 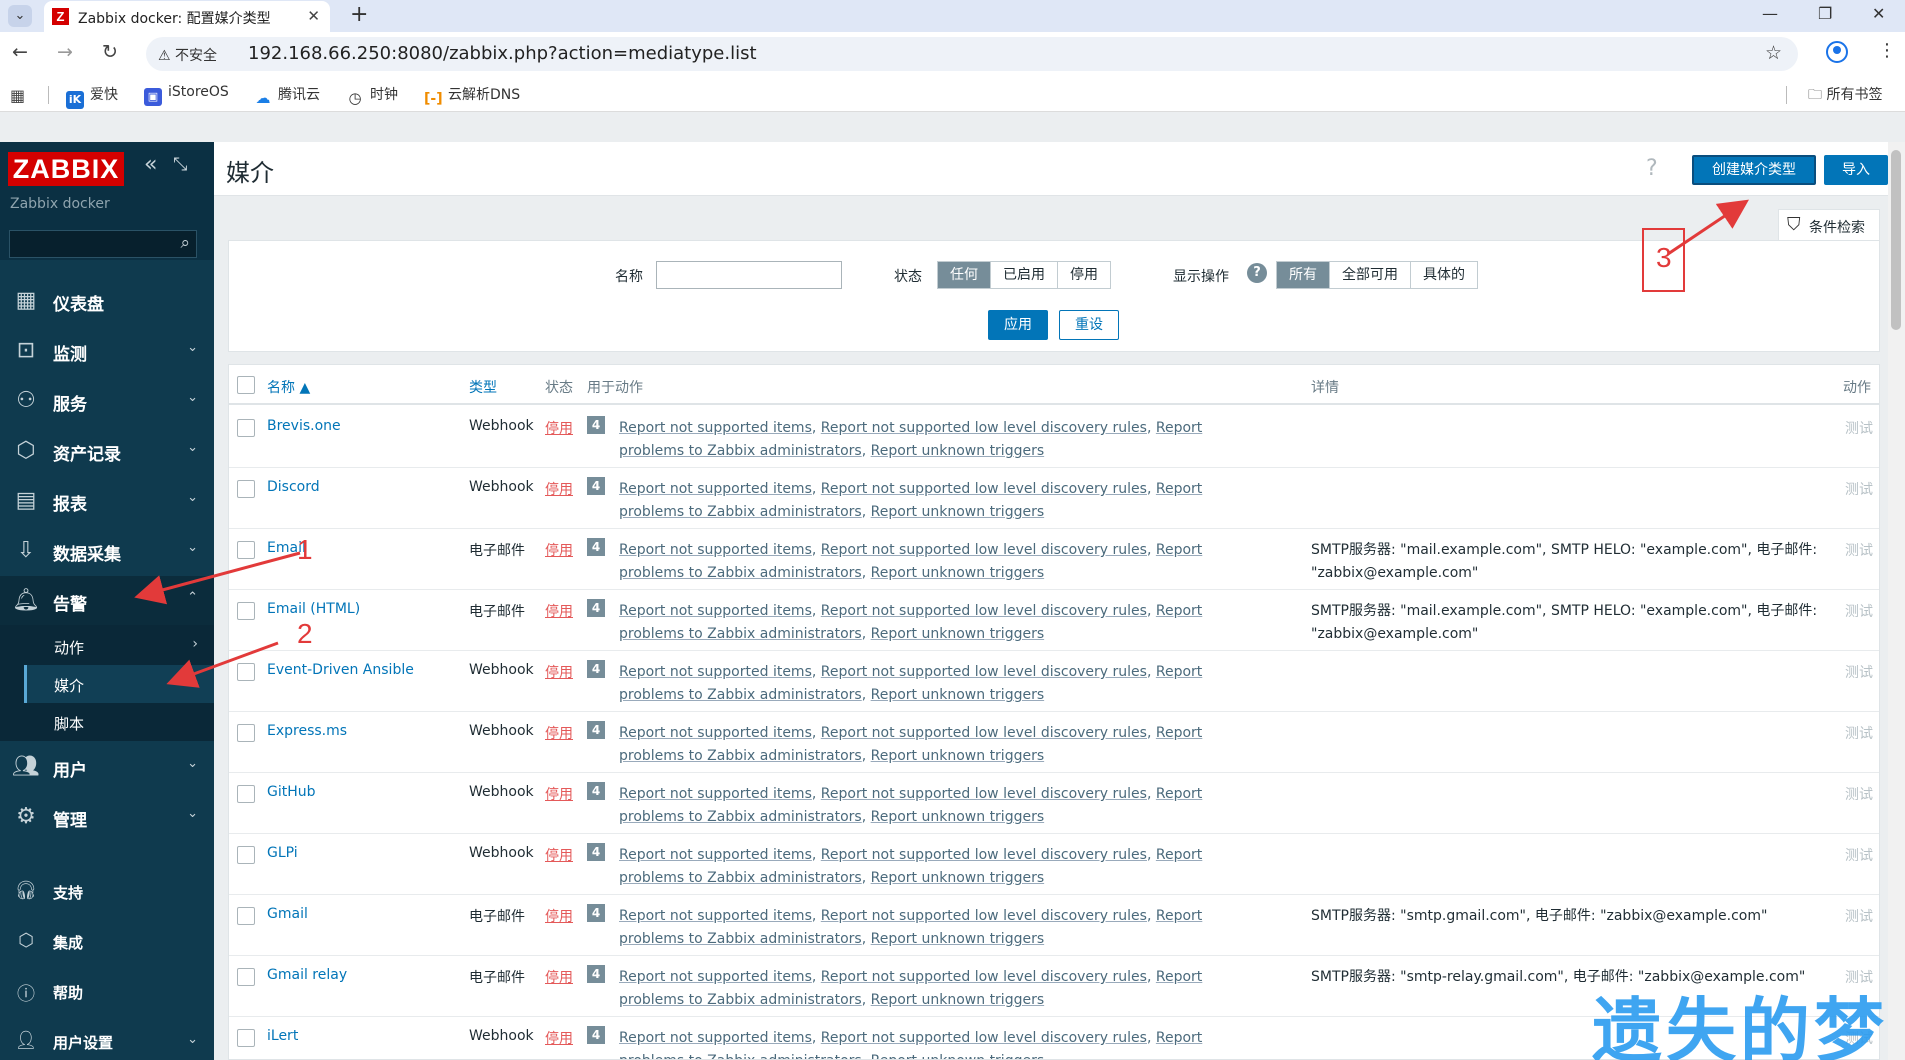 I want to click on bookmark-star-icon: ☆, so click(x=1773, y=53).